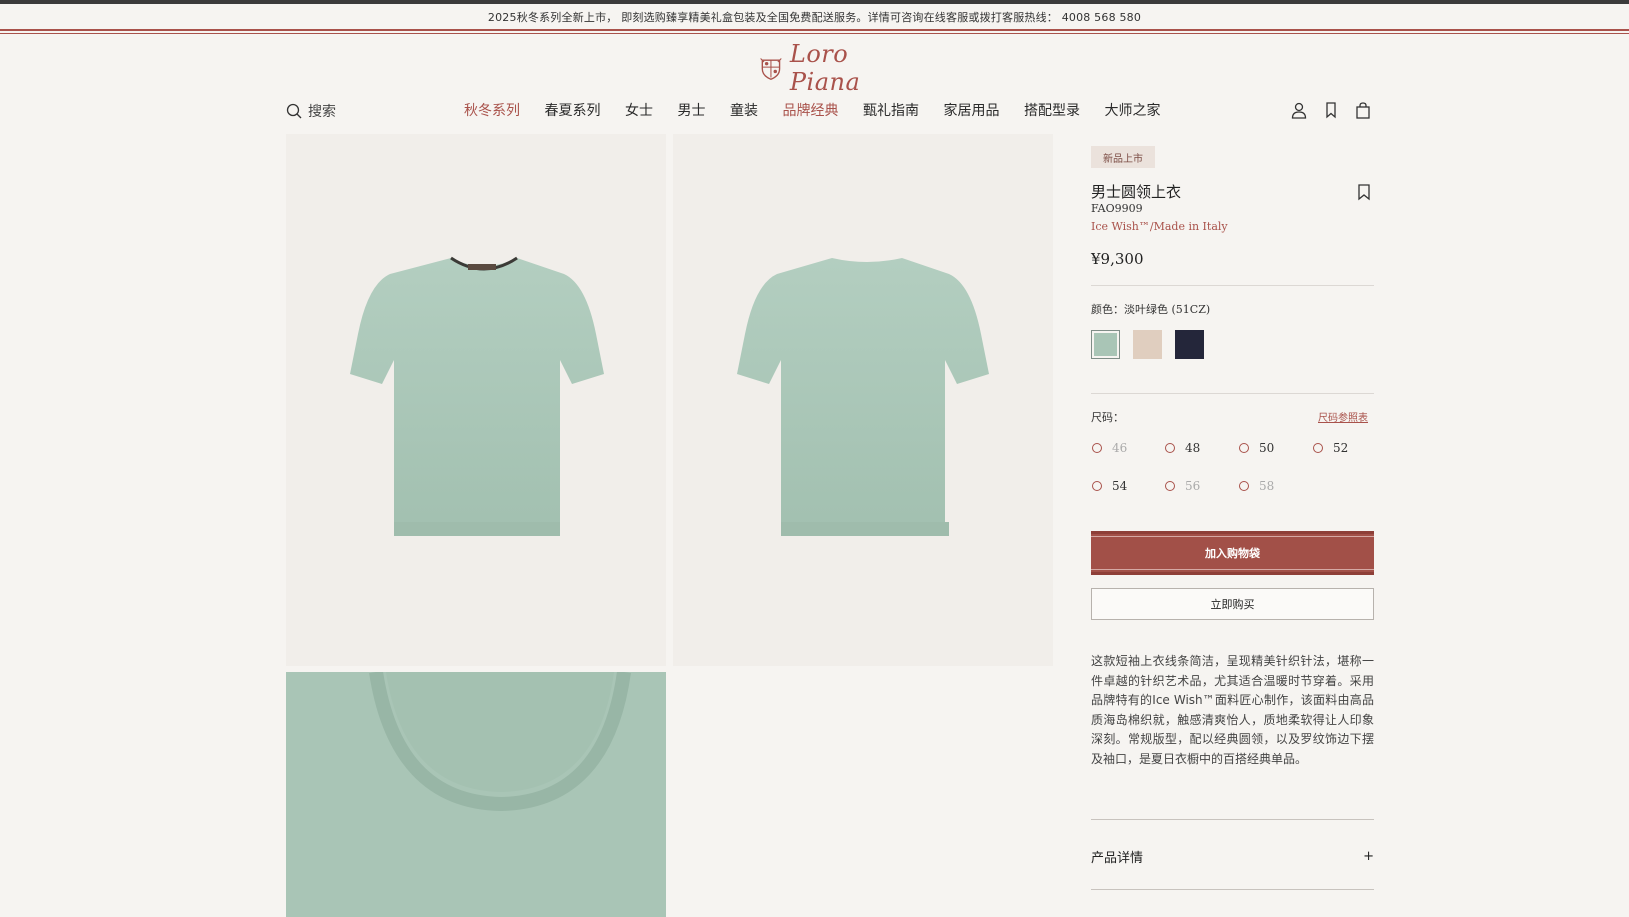  Describe the element at coordinates (1136, 192) in the screenshot. I see `product-title: 男士圆领上衣` at that location.